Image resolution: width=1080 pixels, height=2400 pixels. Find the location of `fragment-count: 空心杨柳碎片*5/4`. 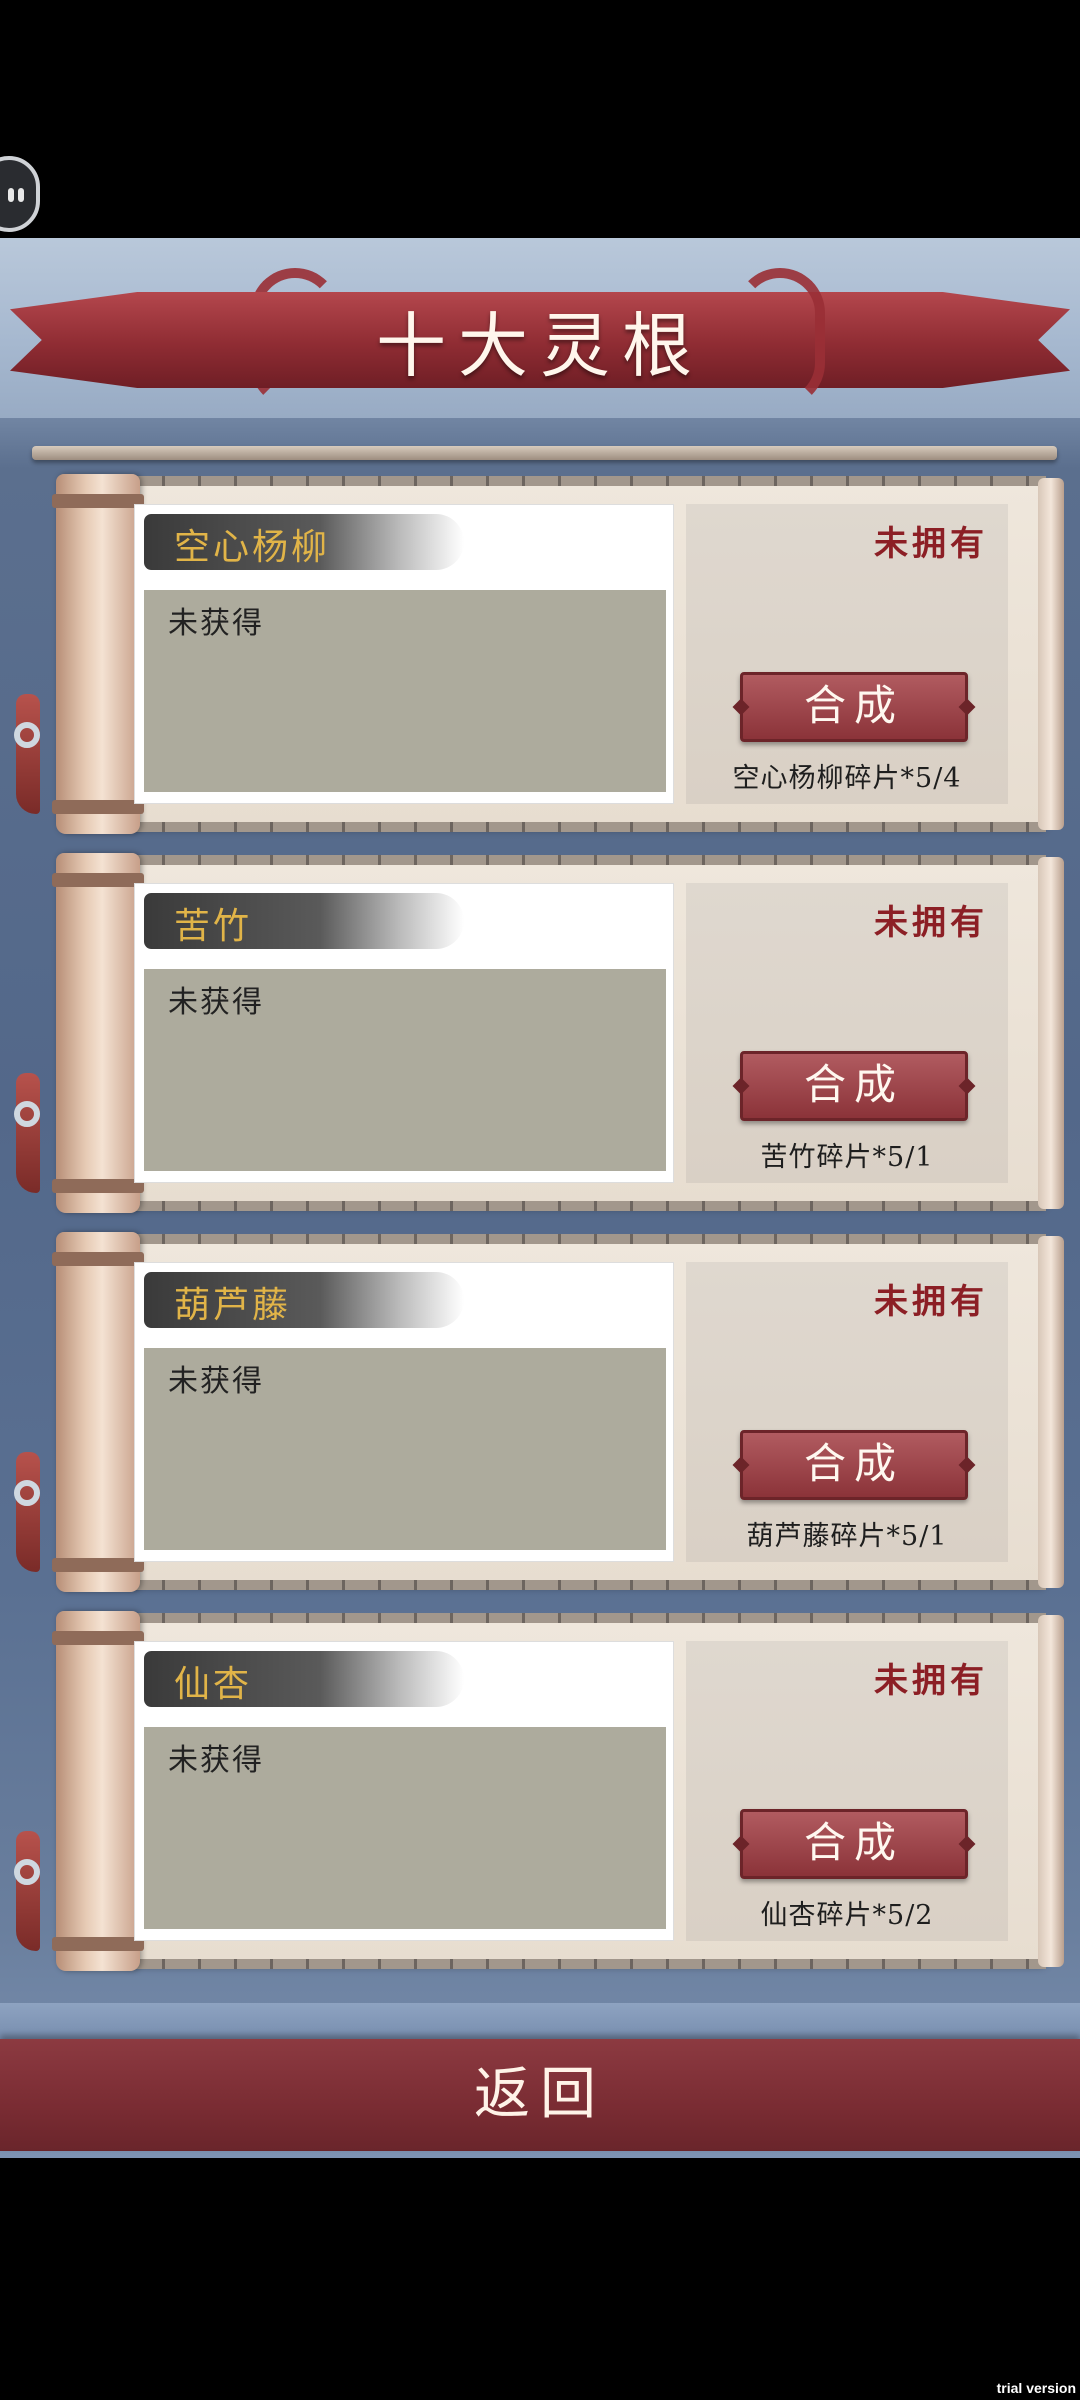

fragment-count: 空心杨柳碎片*5/4 is located at coordinates (847, 778).